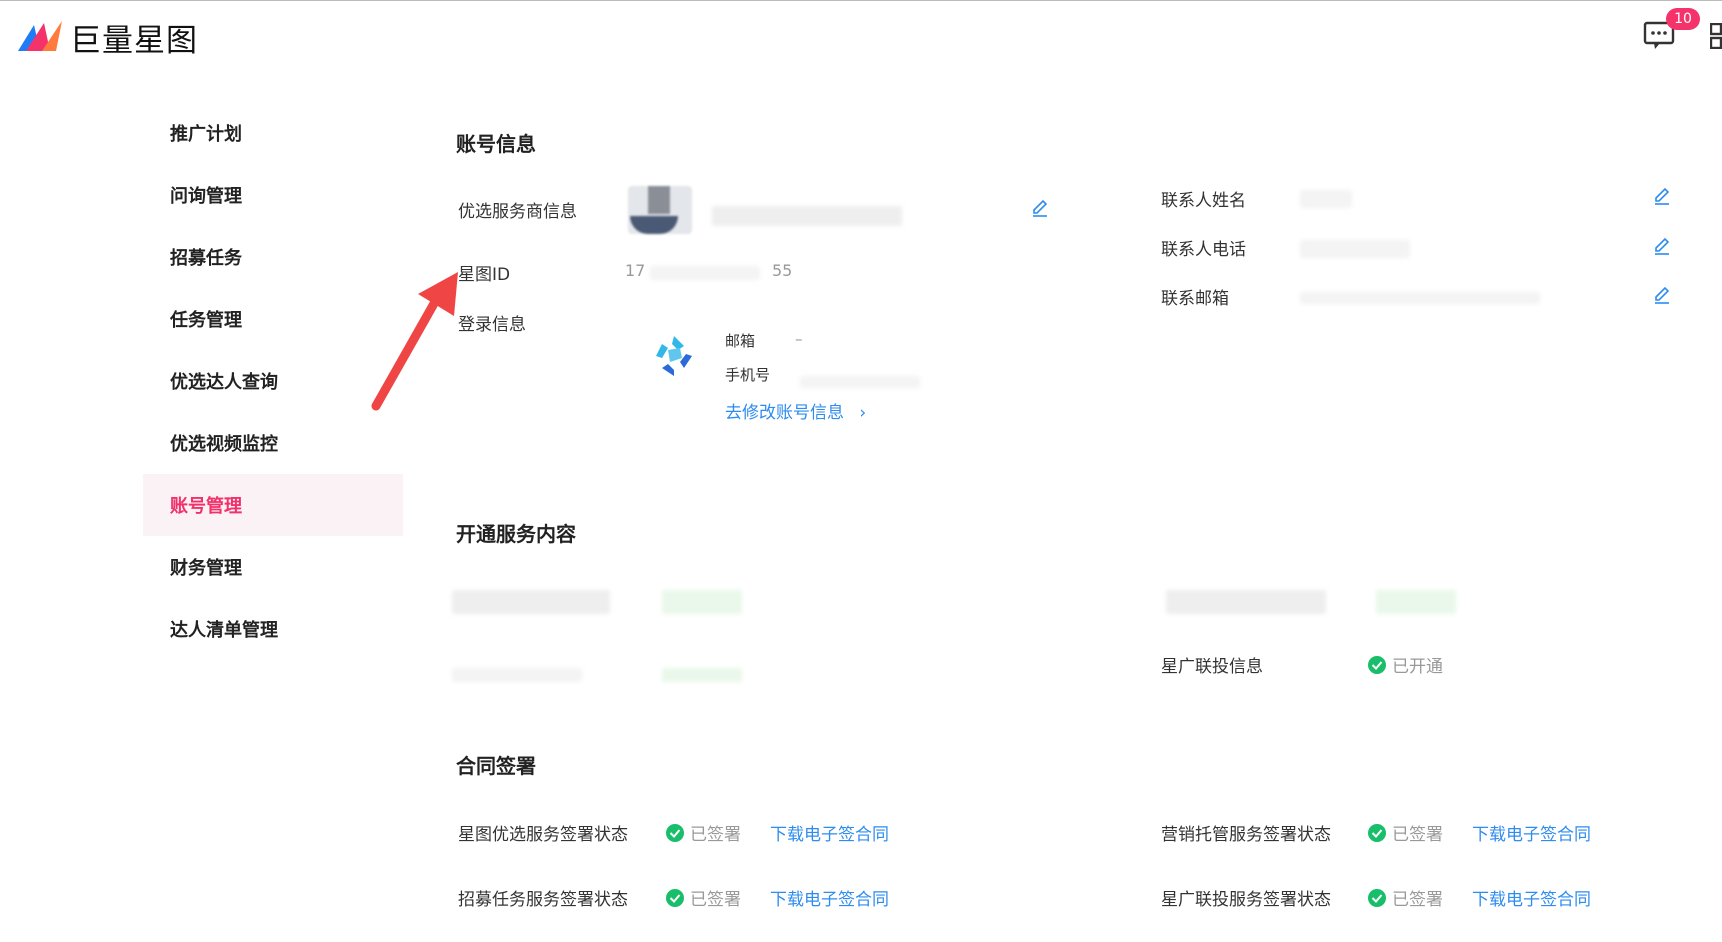 This screenshot has height=942, width=1722. Describe the element at coordinates (496, 766) in the screenshot. I see `contracts-title: 合同签署` at that location.